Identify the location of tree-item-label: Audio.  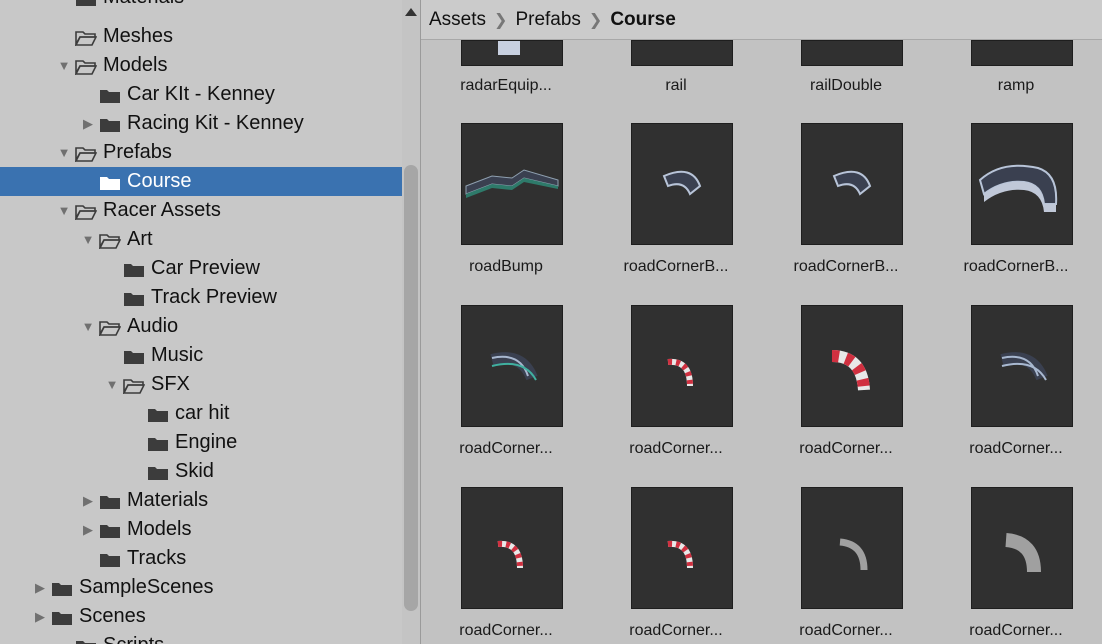
(153, 326).